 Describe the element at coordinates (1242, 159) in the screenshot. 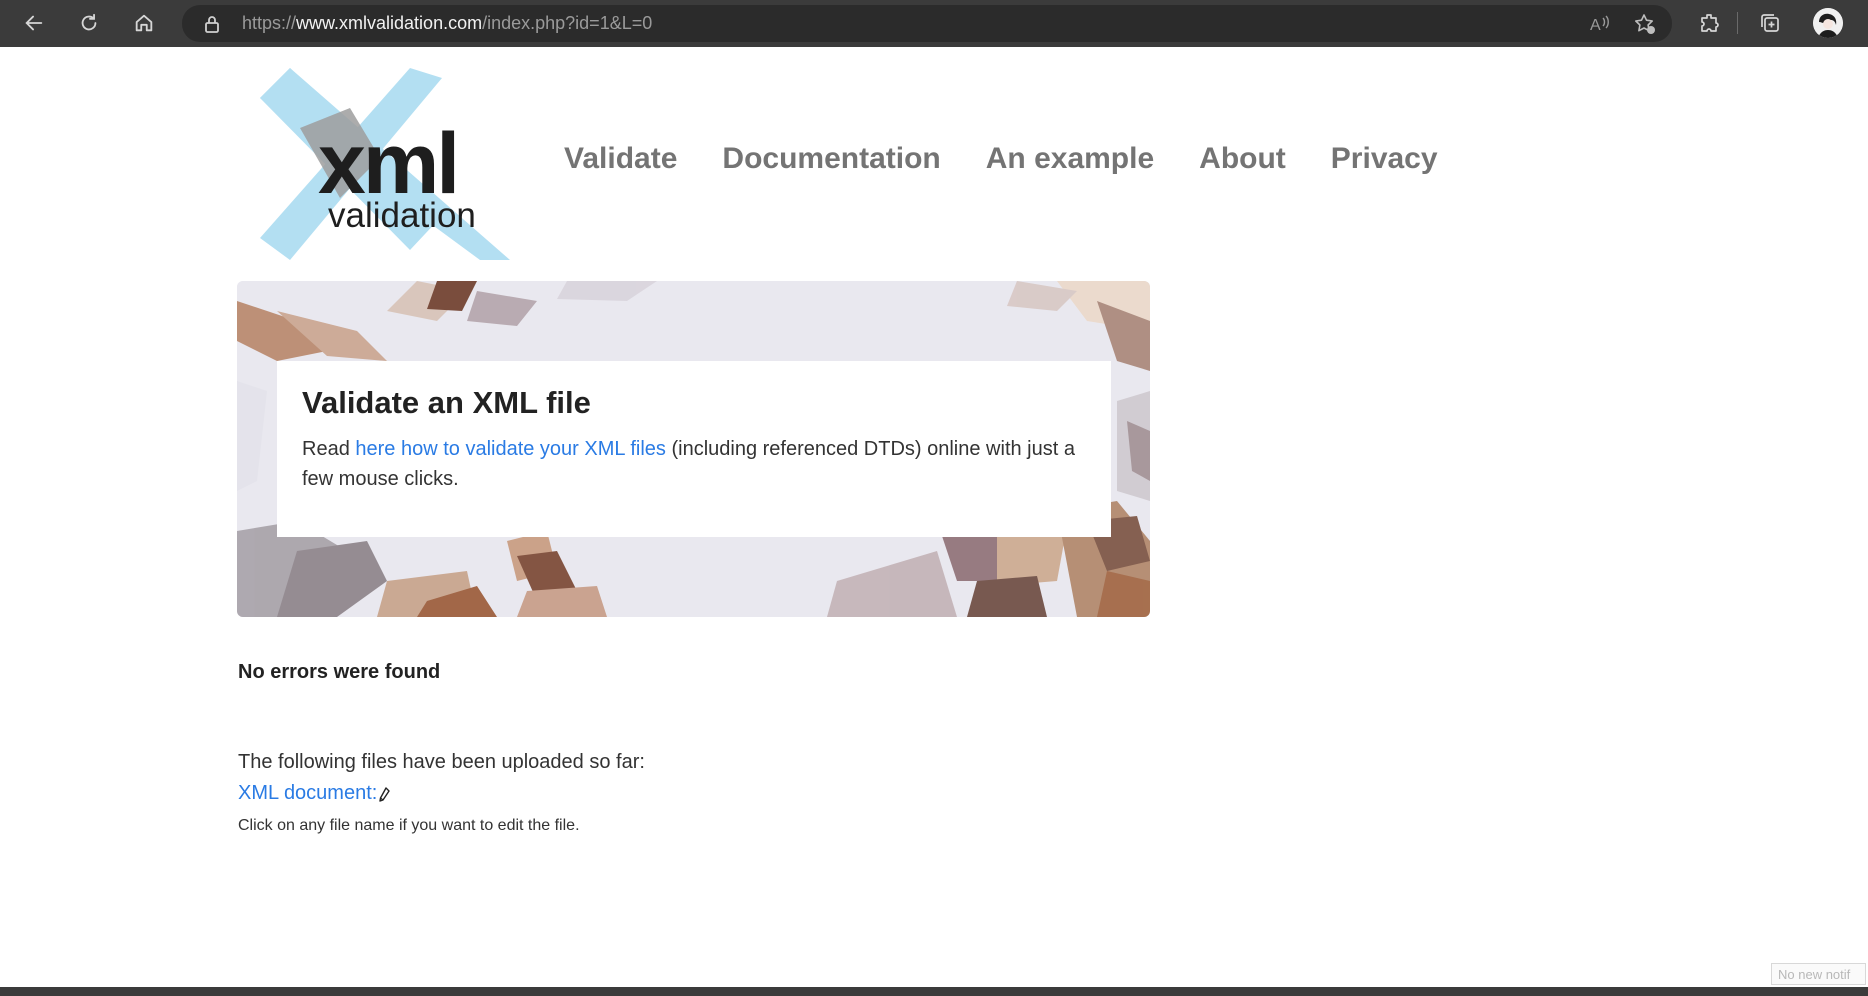

I see `nav-about: About` at that location.